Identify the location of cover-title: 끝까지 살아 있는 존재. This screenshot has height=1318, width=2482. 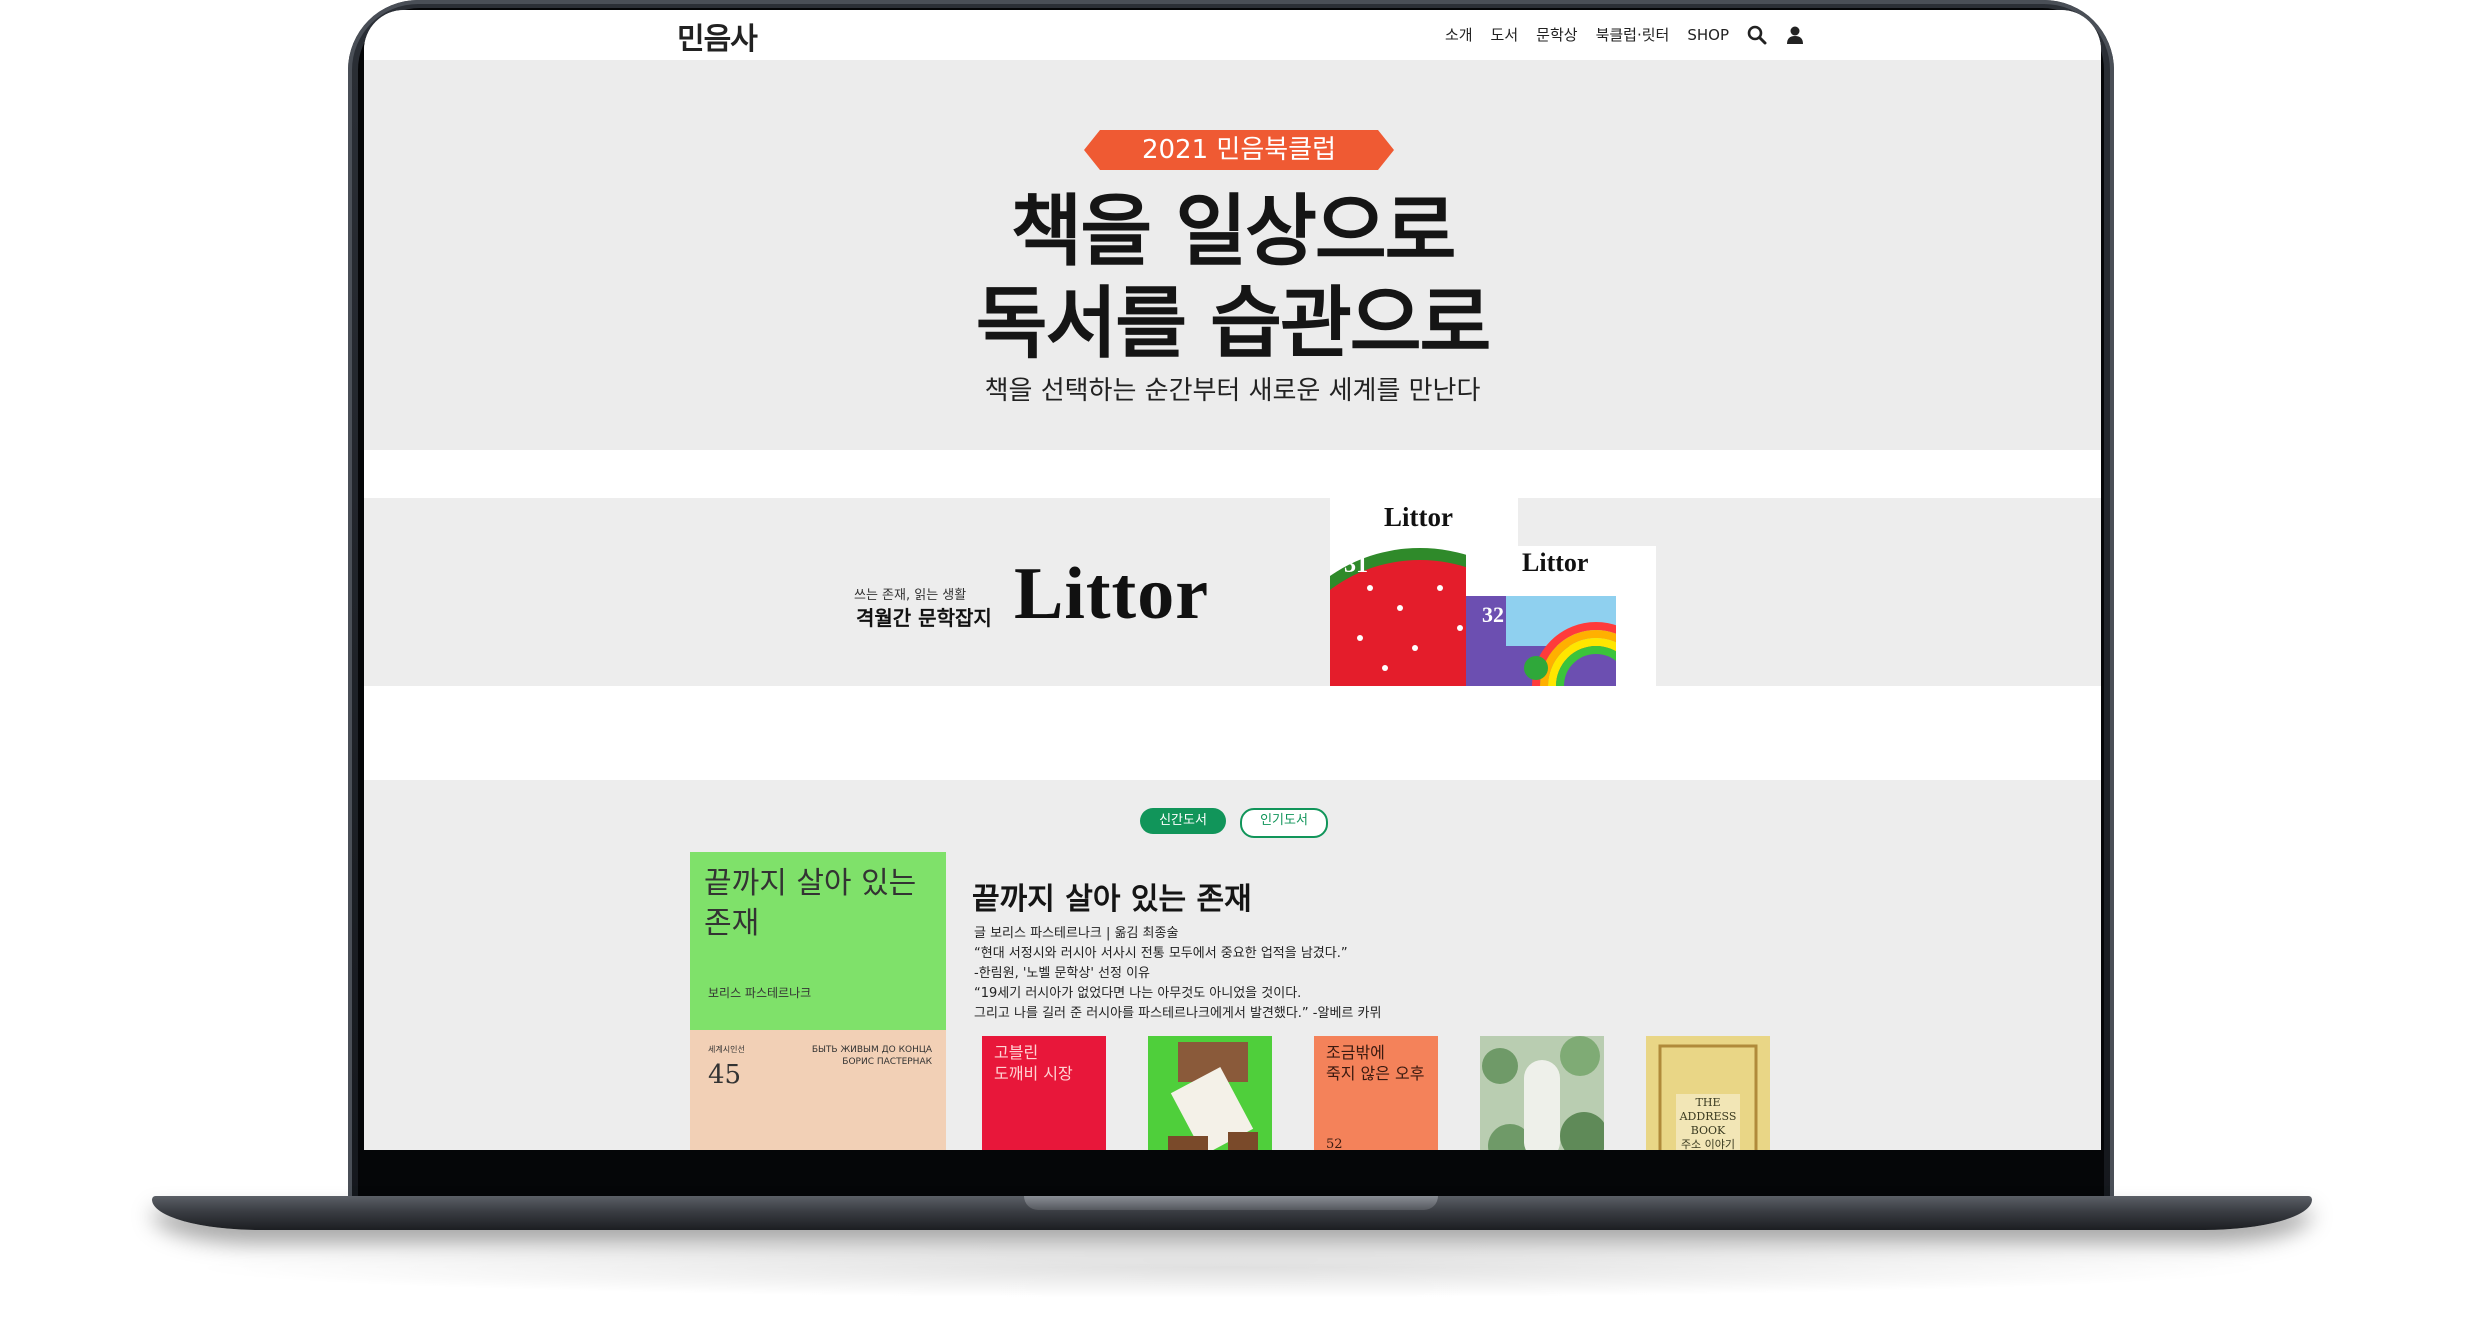
(810, 903).